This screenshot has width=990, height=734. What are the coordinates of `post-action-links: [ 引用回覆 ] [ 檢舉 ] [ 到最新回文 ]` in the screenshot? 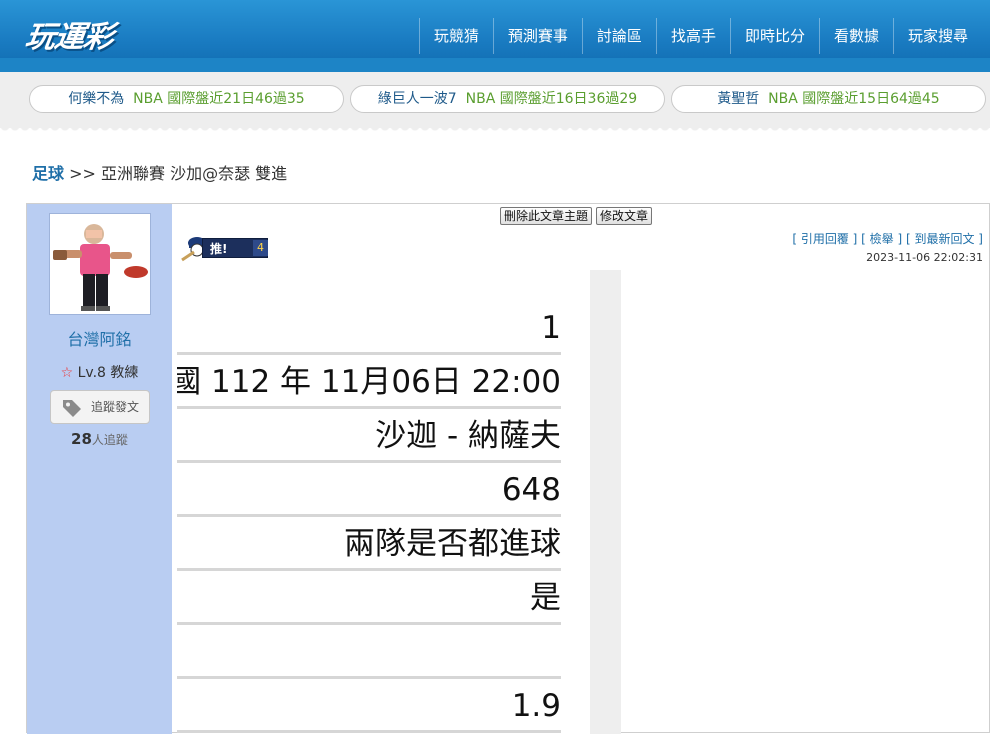 It's located at (887, 238).